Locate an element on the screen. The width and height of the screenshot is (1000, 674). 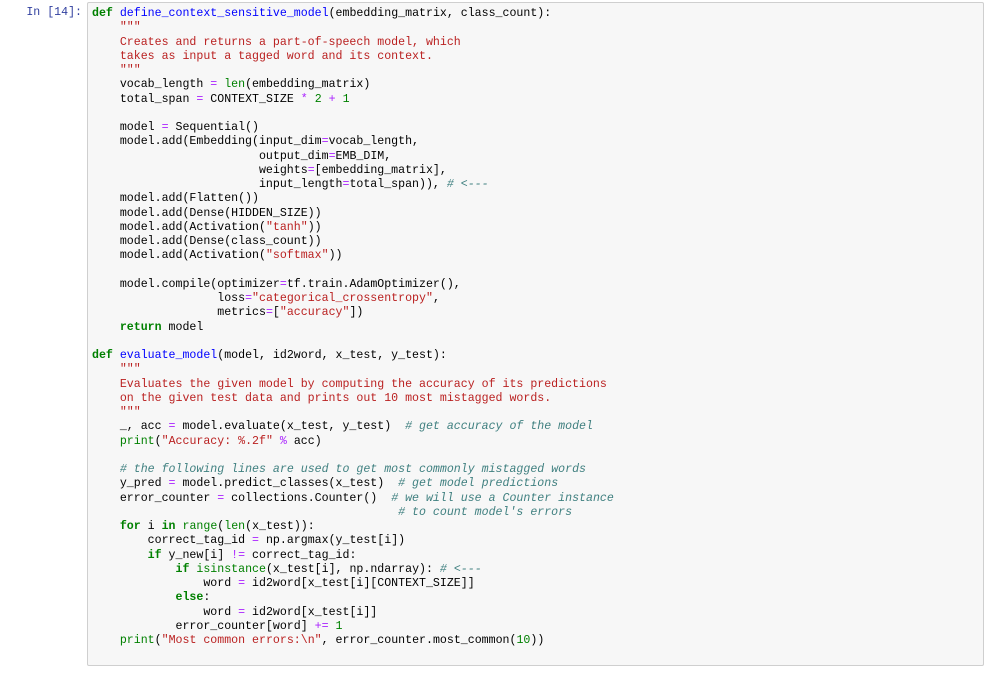
input-prompt: In [14]: is located at coordinates (54, 12).